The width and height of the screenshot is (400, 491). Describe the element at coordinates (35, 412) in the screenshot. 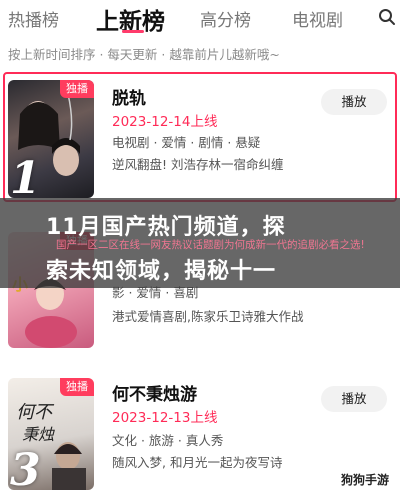

I see `svg-text: 何不` at that location.